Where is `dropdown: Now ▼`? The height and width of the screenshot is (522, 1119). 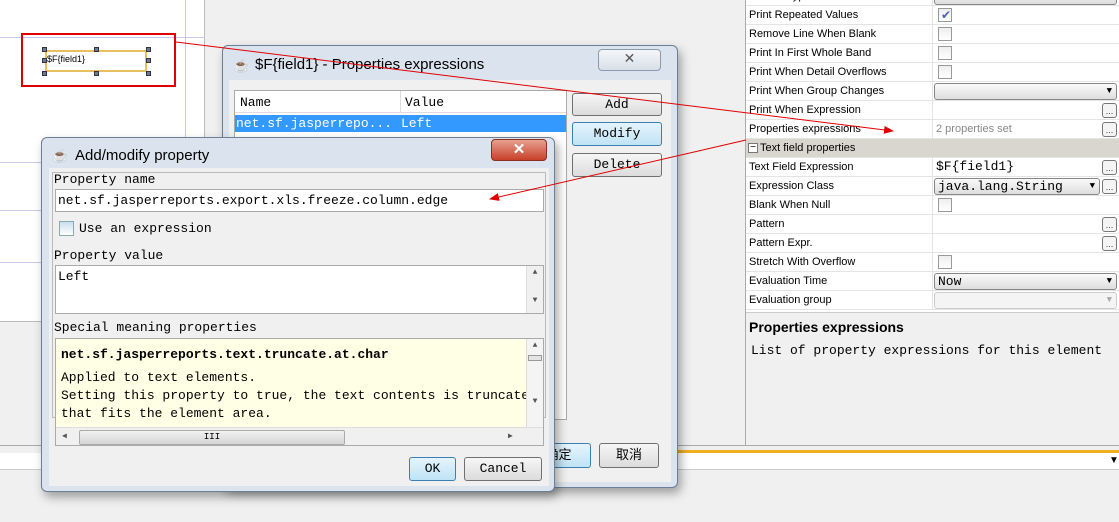 dropdown: Now ▼ is located at coordinates (1025, 281).